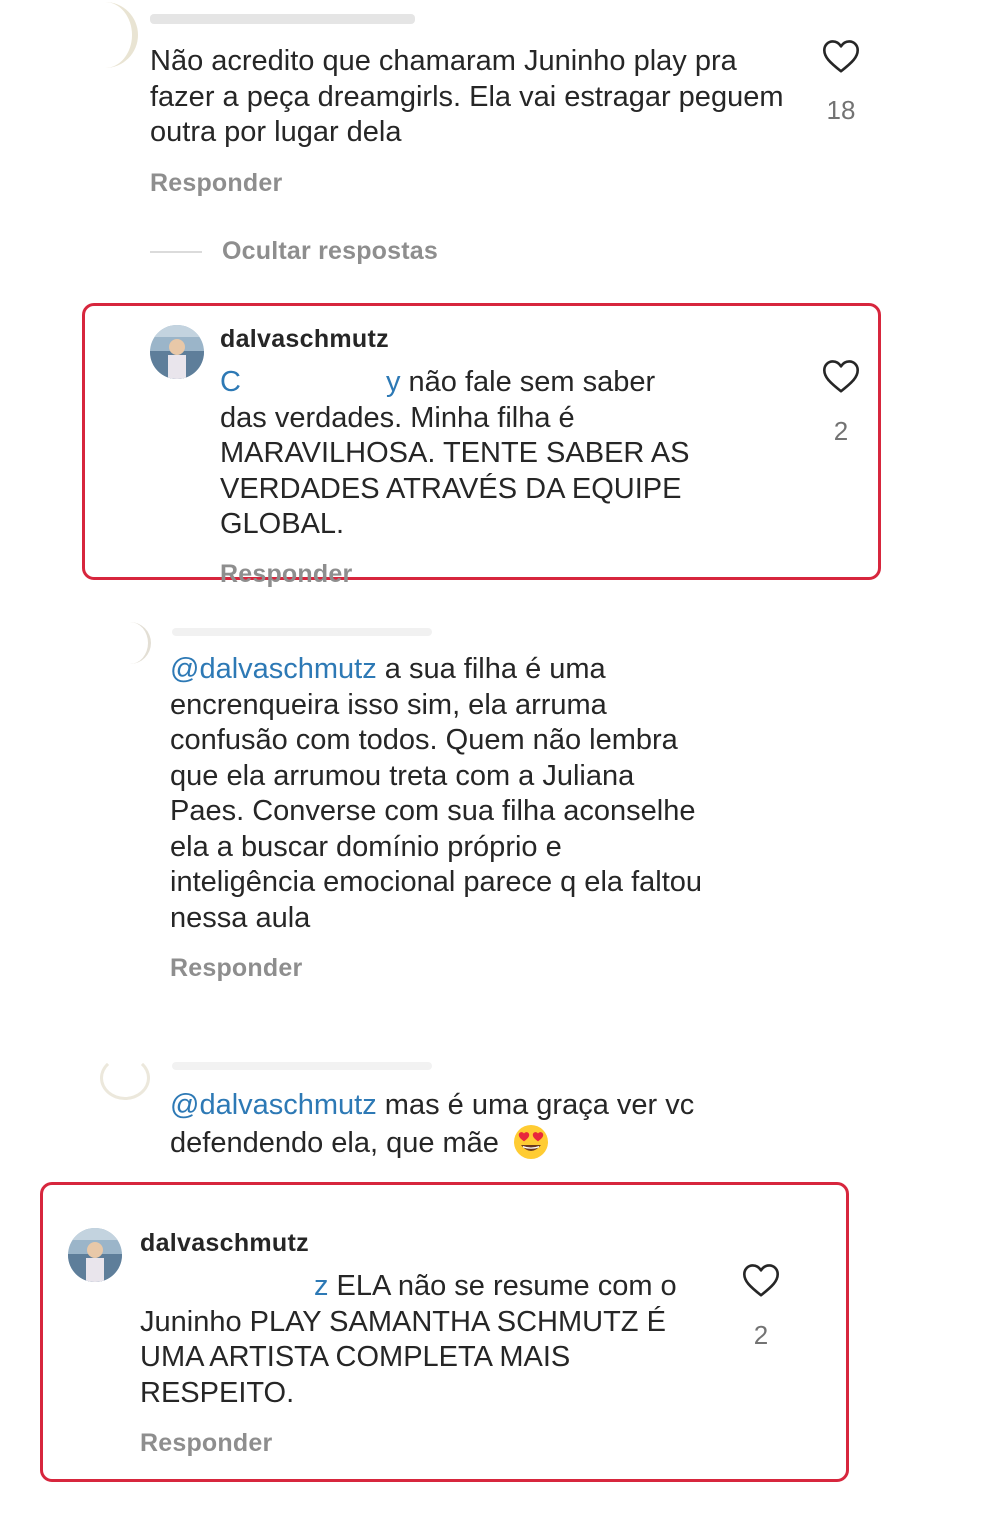 This screenshot has height=1534, width=1000. Describe the element at coordinates (841, 110) in the screenshot. I see `like-count: 18` at that location.